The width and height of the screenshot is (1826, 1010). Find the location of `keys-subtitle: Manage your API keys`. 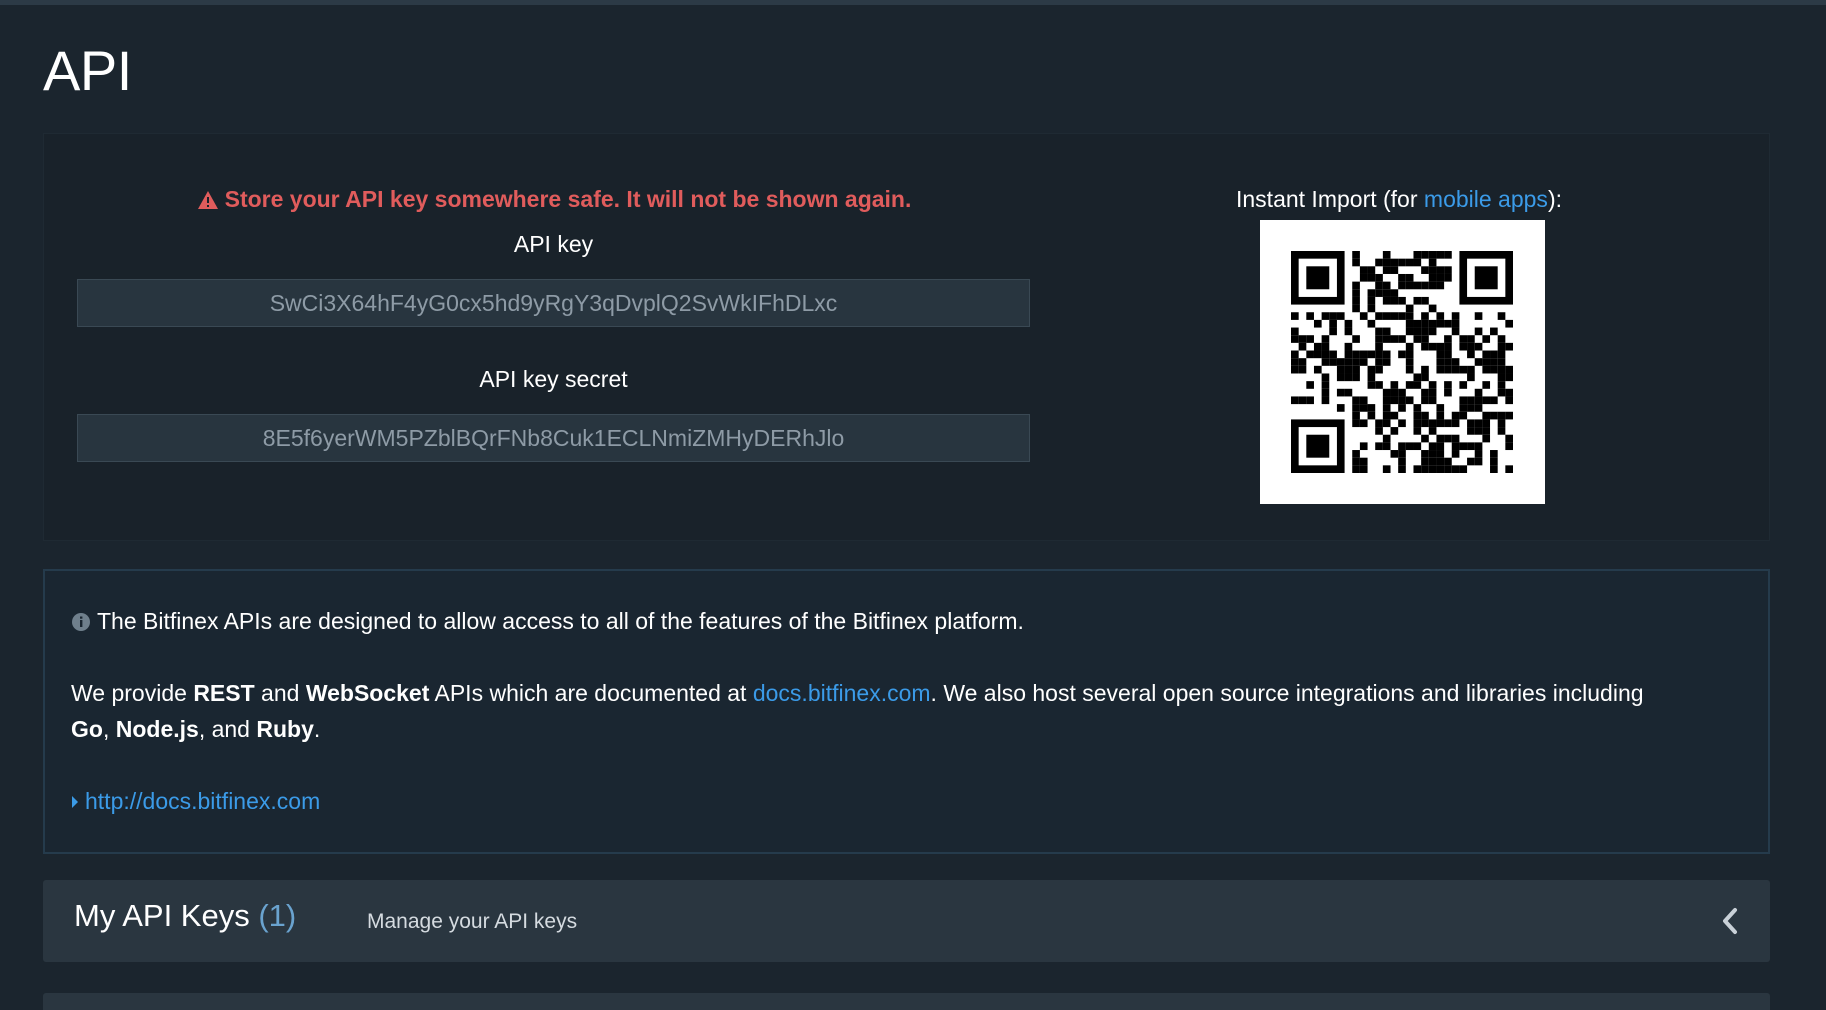

keys-subtitle: Manage your API keys is located at coordinates (472, 921).